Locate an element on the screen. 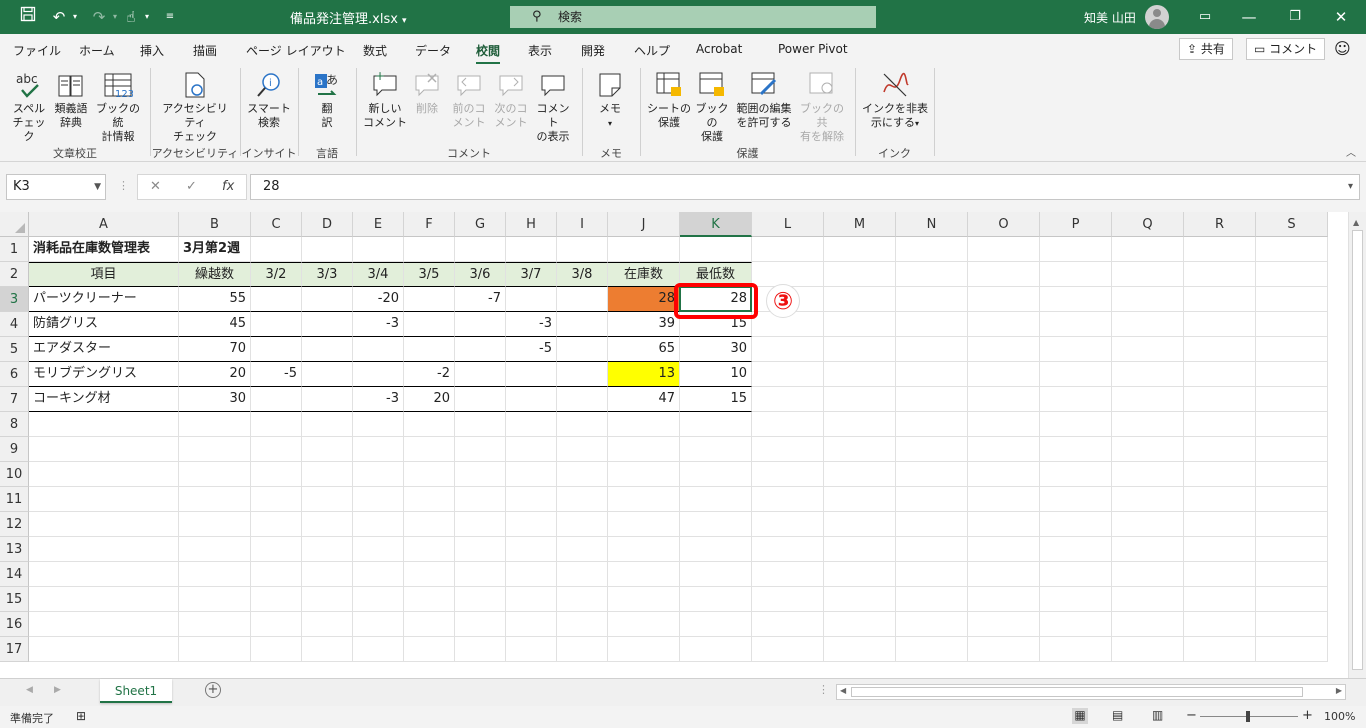 This screenshot has width=1366, height=728. show-comments-button: コメント の表示 is located at coordinates (553, 107).